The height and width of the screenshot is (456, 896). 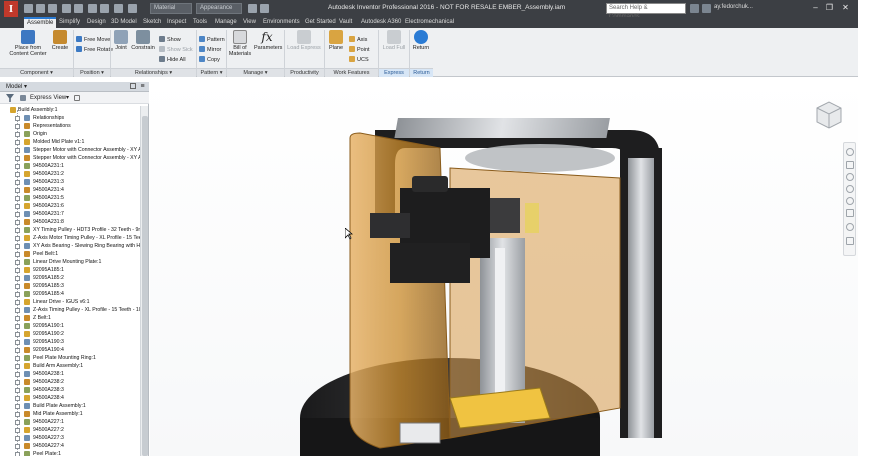 I want to click on look-at-icon, so click(x=850, y=213).